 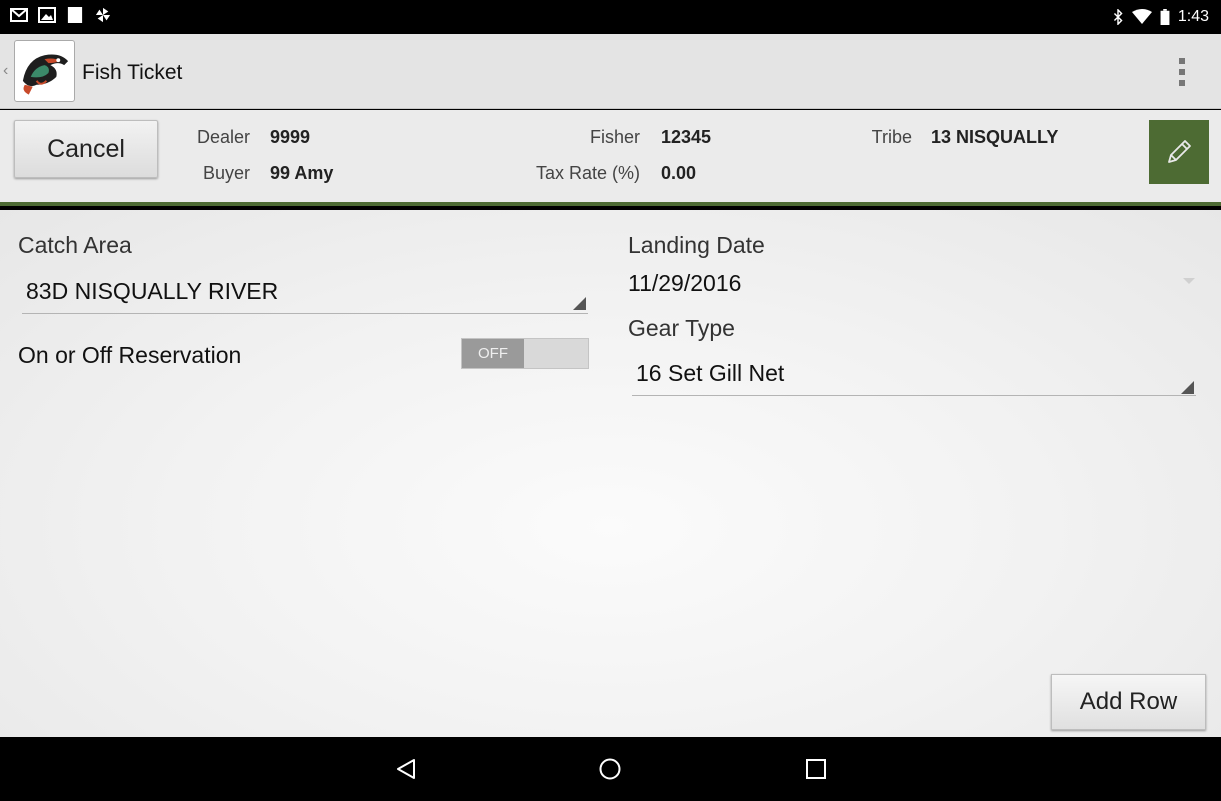 I want to click on edit-button, so click(x=1179, y=152).